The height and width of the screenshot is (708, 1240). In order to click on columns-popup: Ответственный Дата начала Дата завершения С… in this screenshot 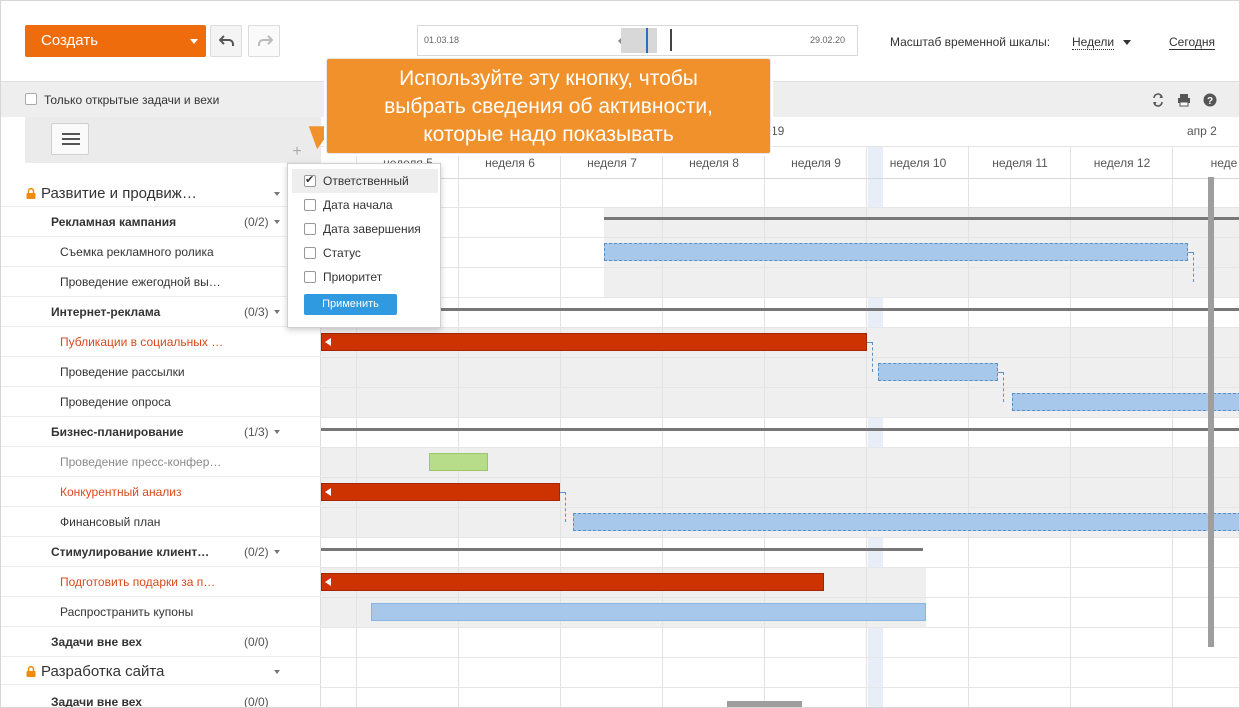, I will do `click(364, 245)`.